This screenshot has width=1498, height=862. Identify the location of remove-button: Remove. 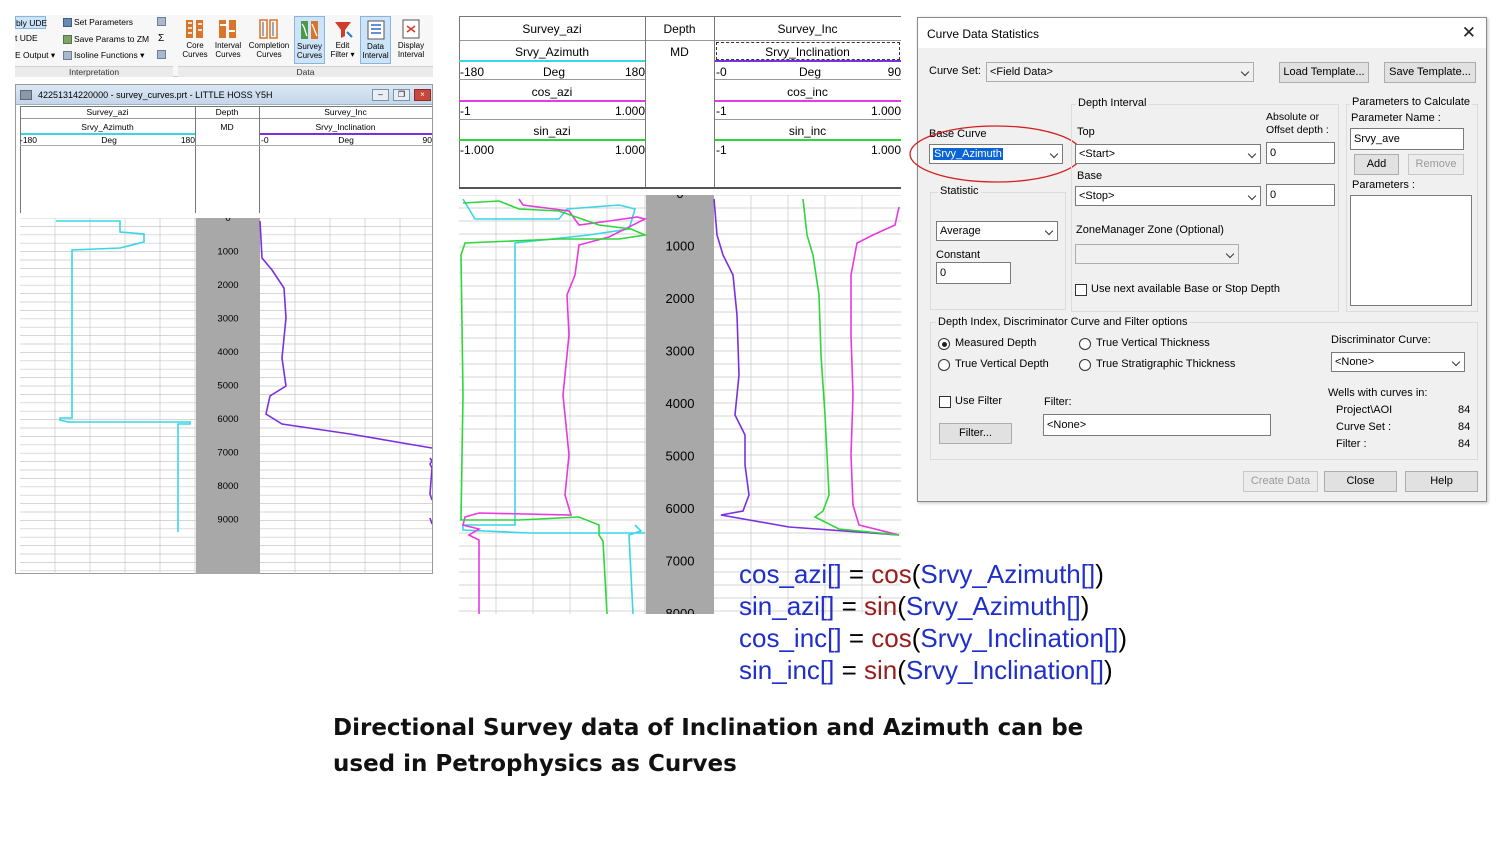
(1436, 164).